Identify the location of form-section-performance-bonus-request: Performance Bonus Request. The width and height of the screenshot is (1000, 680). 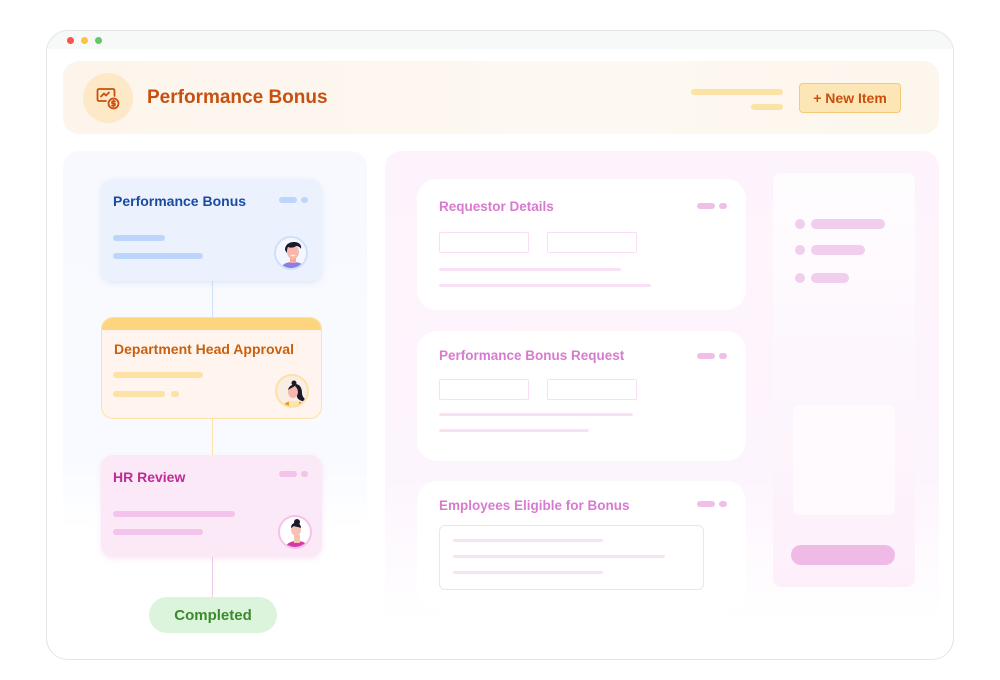
(581, 396).